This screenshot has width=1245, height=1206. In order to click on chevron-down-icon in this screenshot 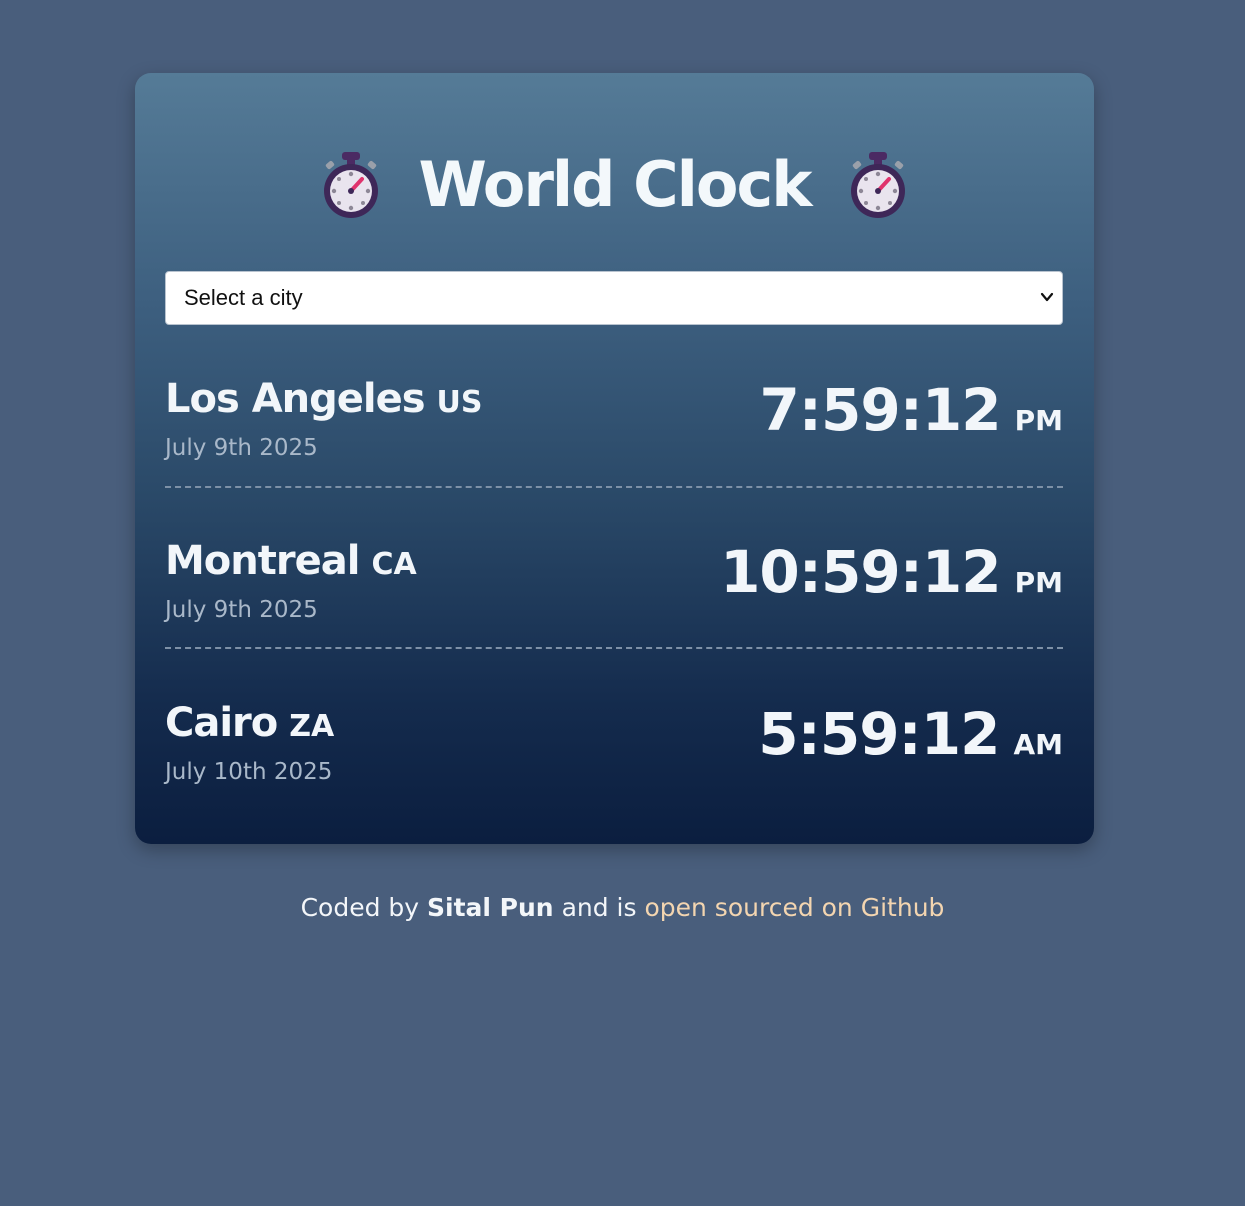, I will do `click(1047, 297)`.